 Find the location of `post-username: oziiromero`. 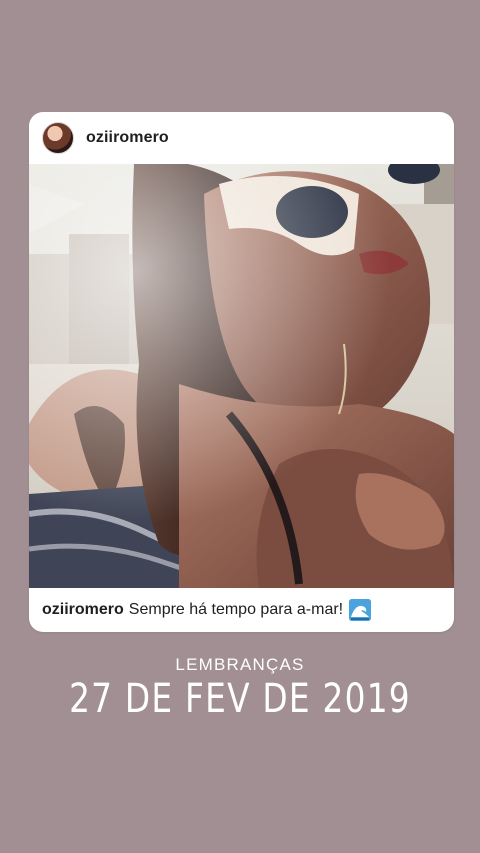

post-username: oziiromero is located at coordinates (127, 138).